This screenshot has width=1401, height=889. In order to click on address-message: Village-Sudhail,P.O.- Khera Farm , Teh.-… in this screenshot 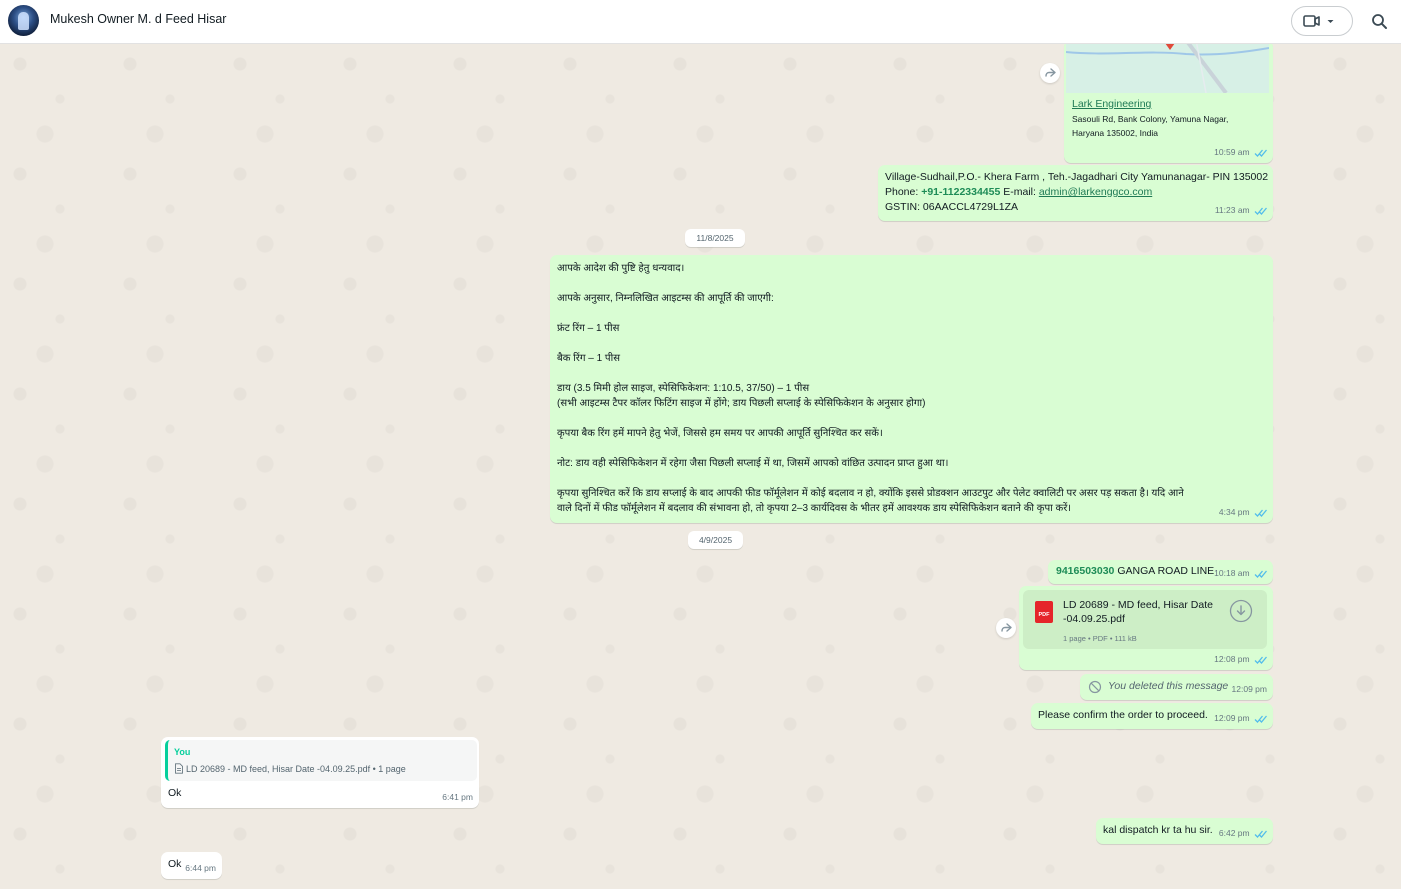, I will do `click(1075, 193)`.